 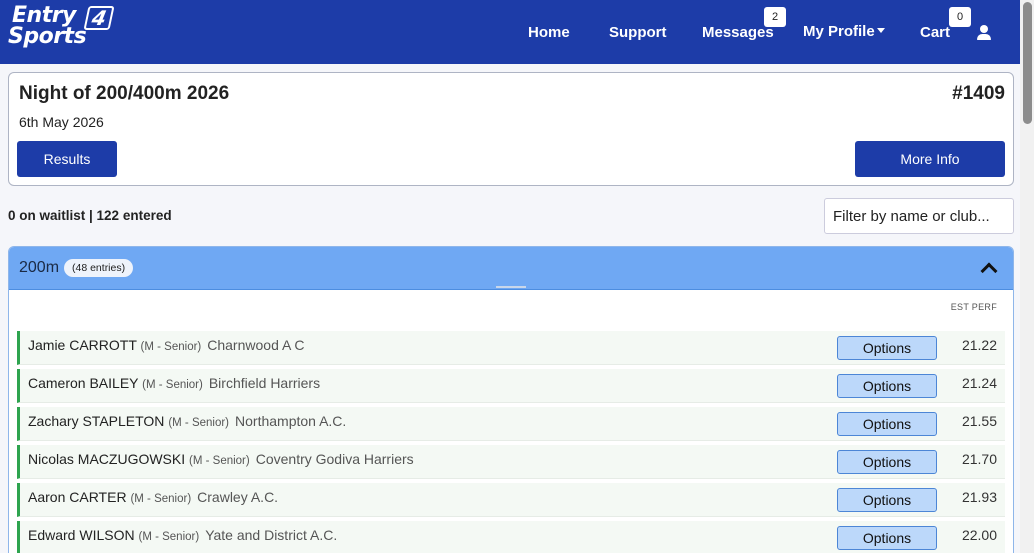 I want to click on est-perf-value: 21.93, so click(x=979, y=497).